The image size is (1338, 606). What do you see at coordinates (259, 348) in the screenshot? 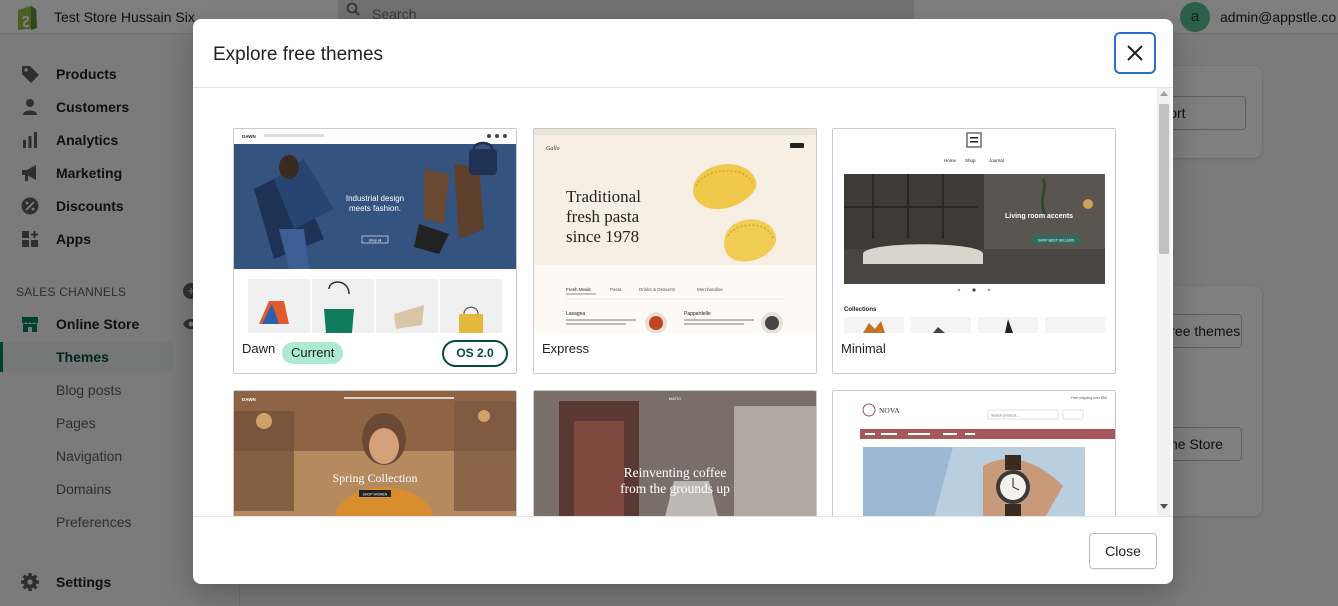
I see `theme-name: Dawn` at bounding box center [259, 348].